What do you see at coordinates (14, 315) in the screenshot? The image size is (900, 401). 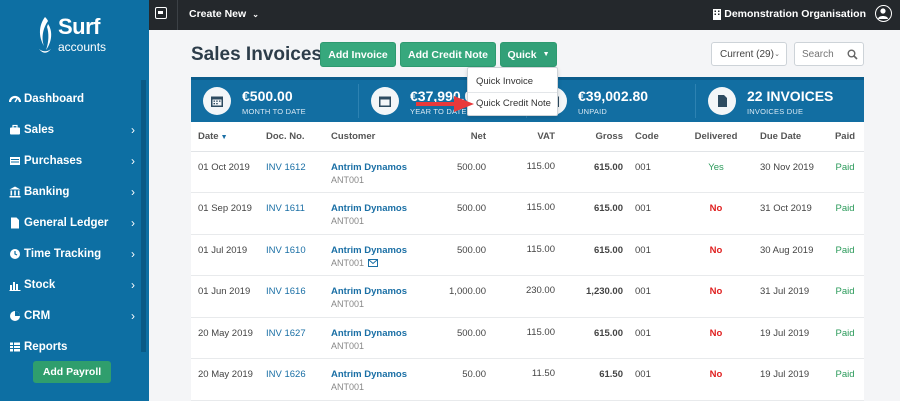 I see `pie-chart-icon` at bounding box center [14, 315].